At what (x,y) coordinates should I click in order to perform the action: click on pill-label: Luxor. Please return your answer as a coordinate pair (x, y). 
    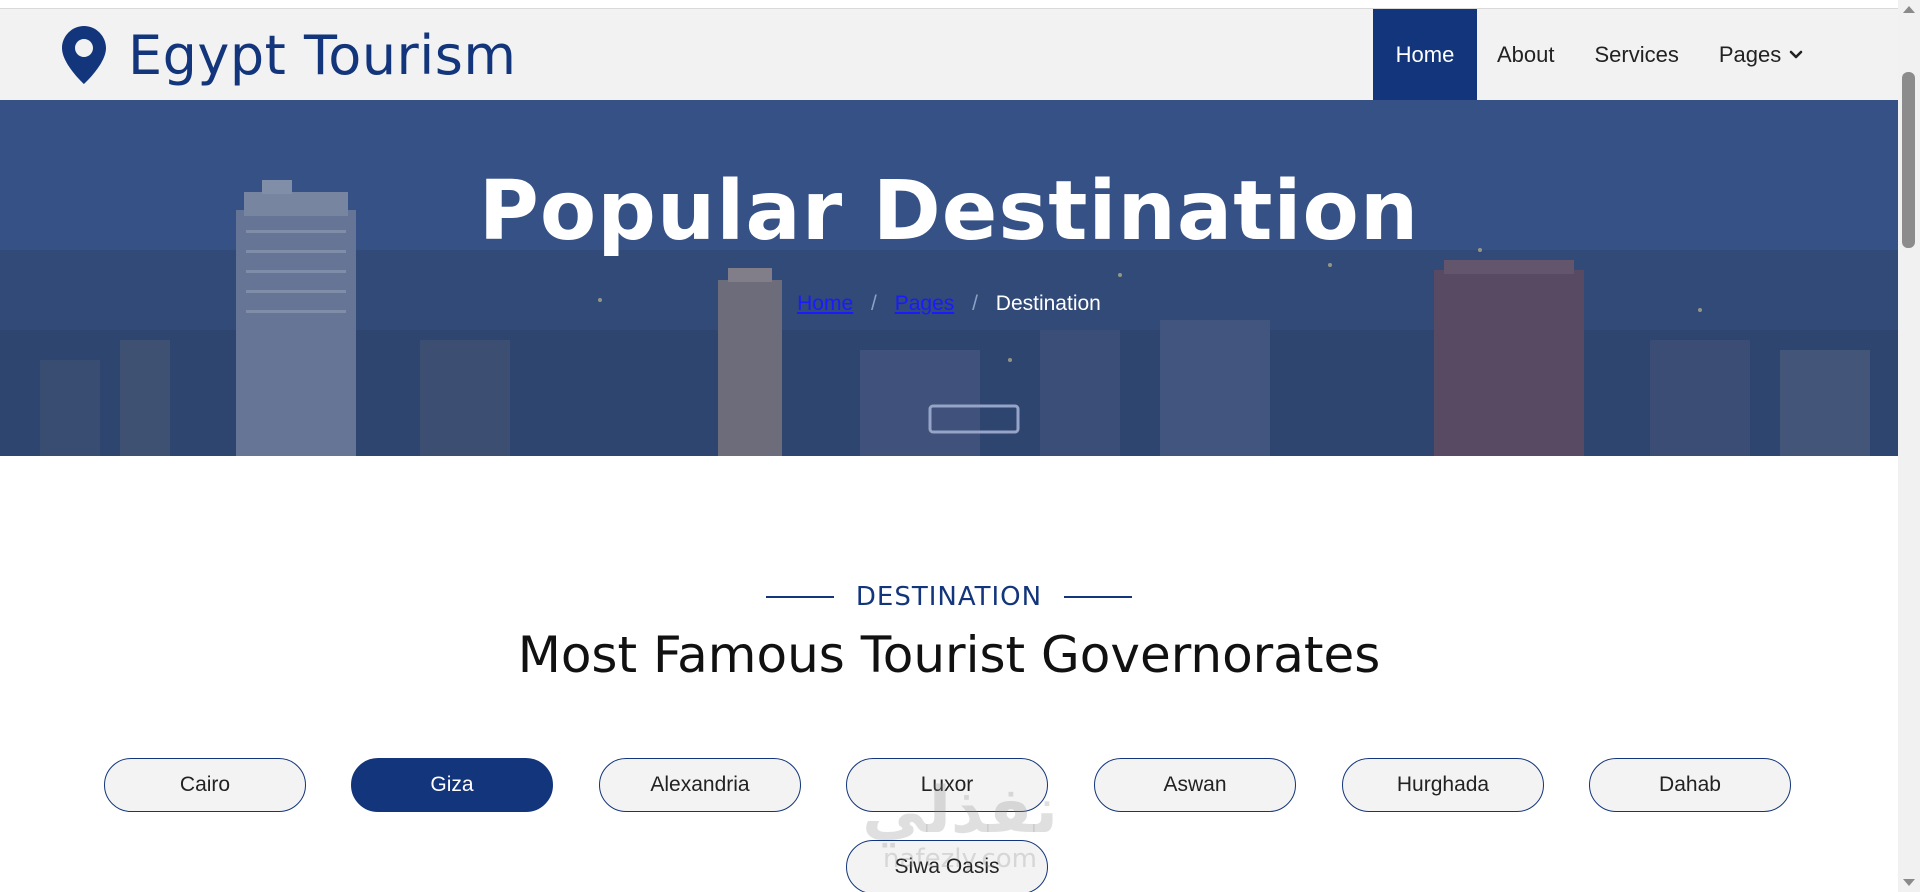
    Looking at the image, I should click on (947, 784).